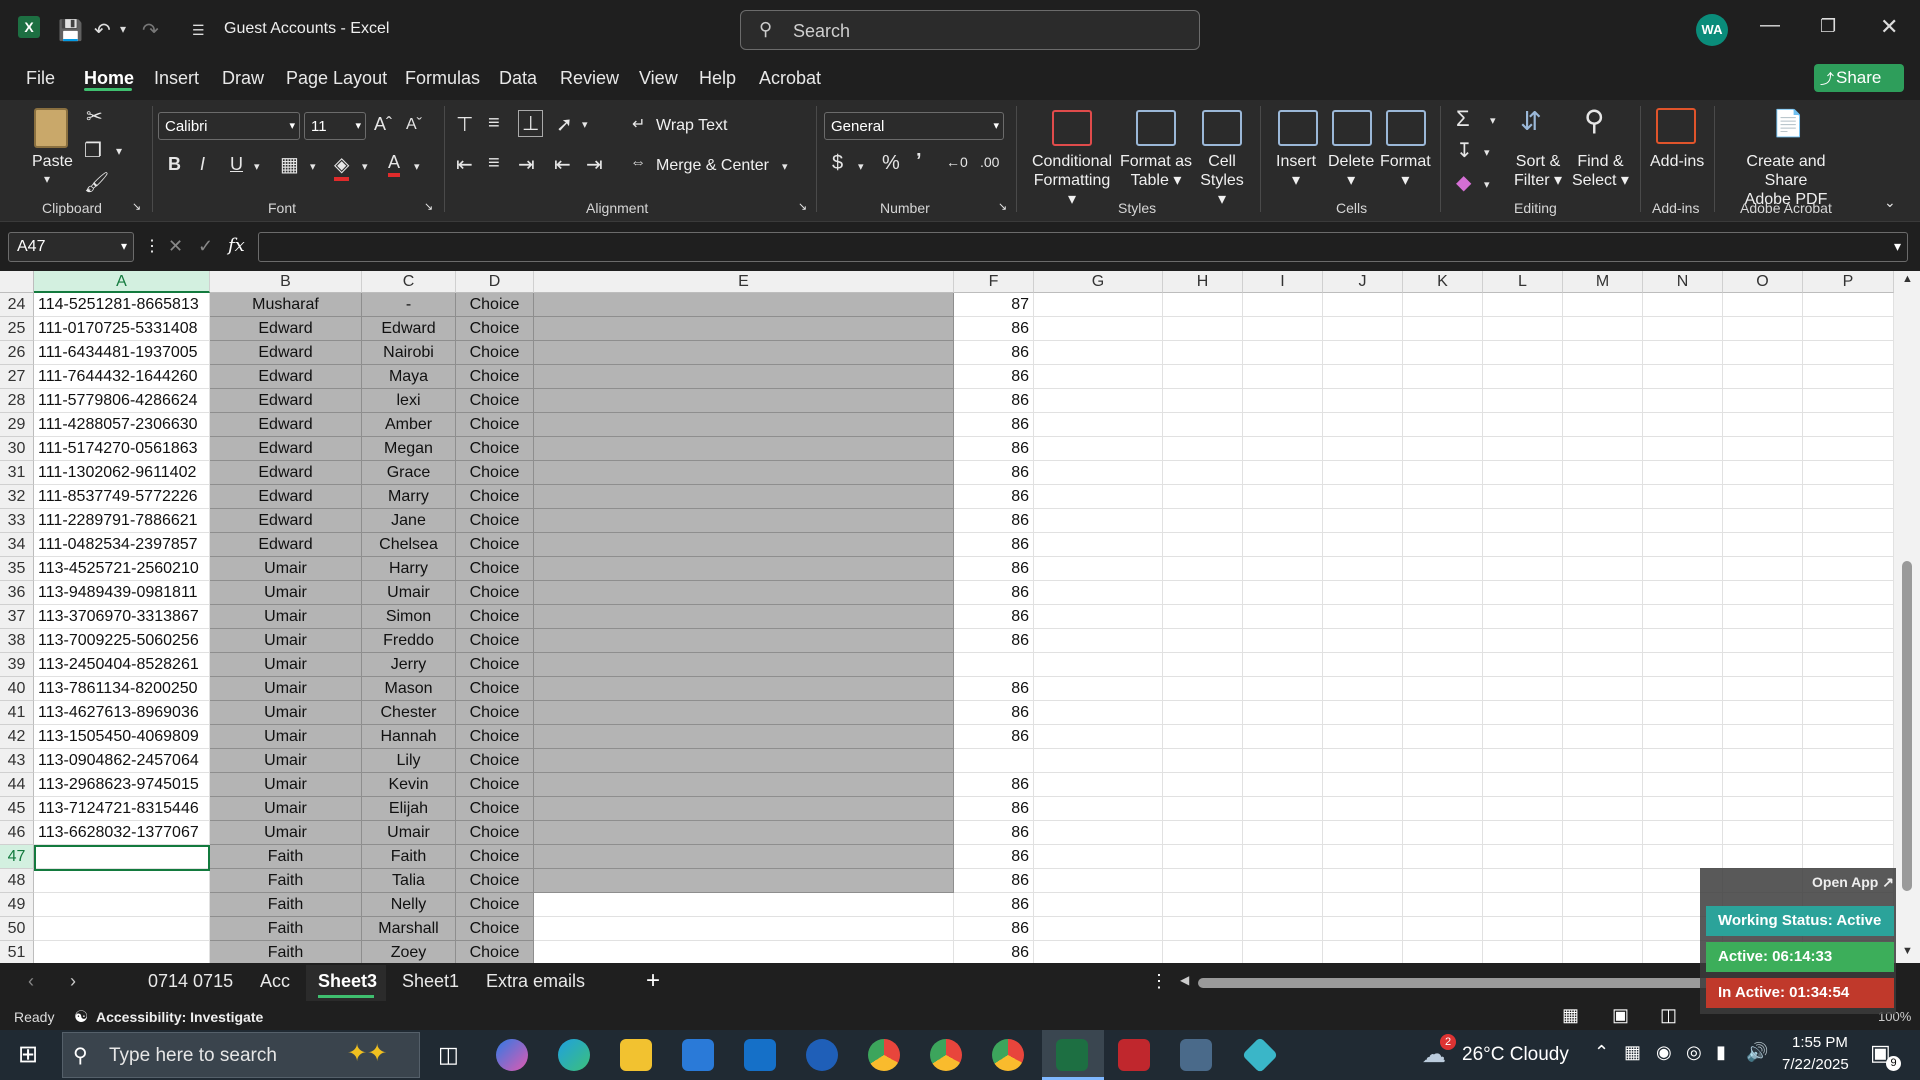 Image resolution: width=1920 pixels, height=1080 pixels. Describe the element at coordinates (1603, 593) in the screenshot. I see `cell-m36` at that location.